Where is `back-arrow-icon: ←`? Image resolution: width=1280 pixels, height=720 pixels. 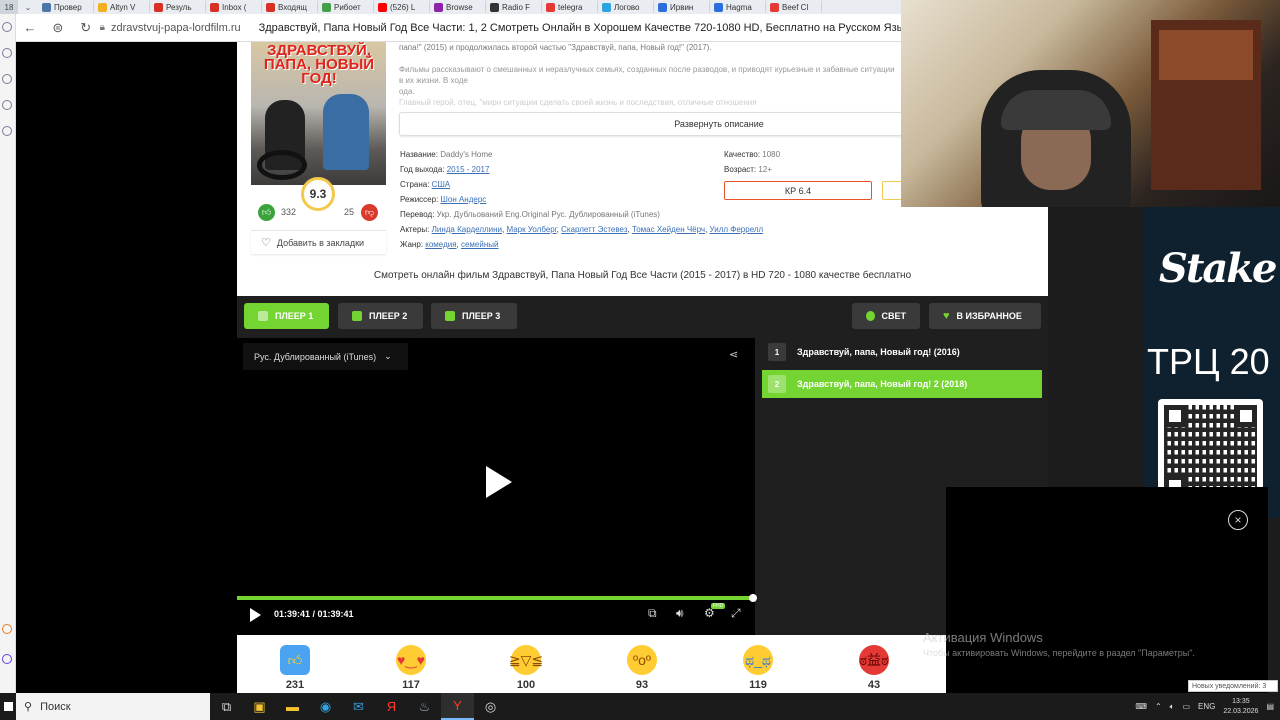 back-arrow-icon: ← is located at coordinates (30, 28).